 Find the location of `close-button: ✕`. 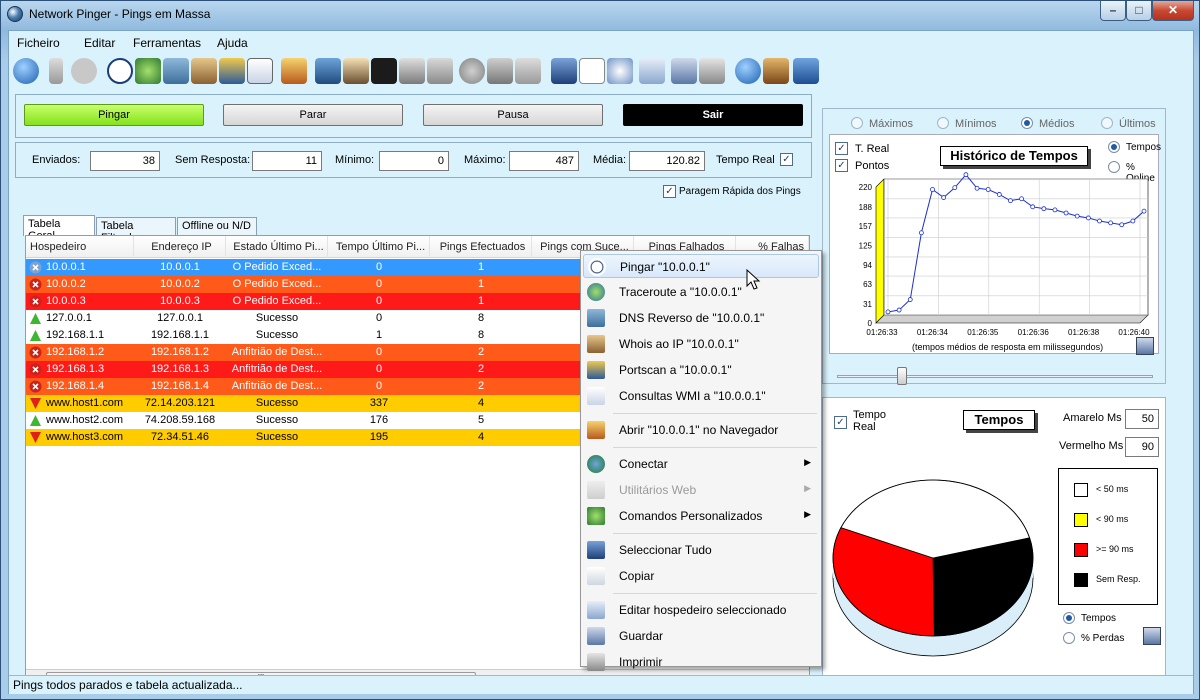

close-button: ✕ is located at coordinates (1173, 11).